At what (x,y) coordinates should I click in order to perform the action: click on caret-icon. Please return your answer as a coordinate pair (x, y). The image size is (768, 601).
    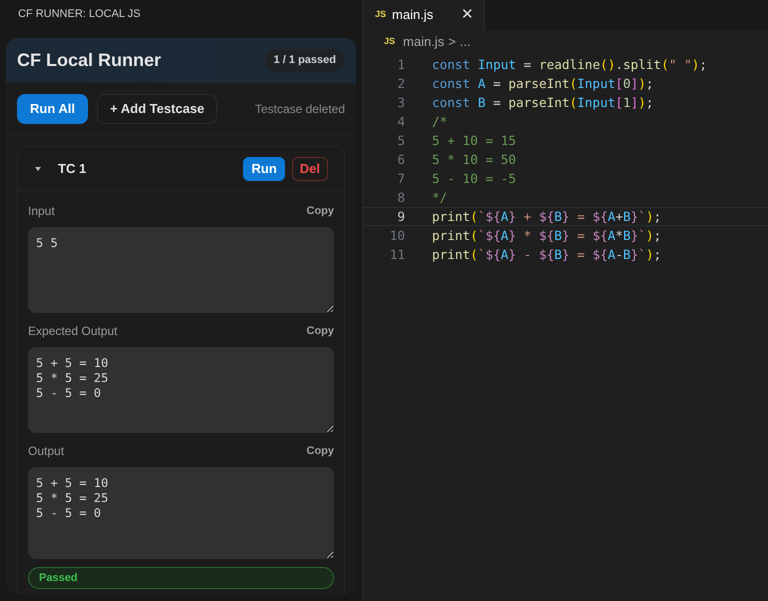
    Looking at the image, I should click on (38, 168).